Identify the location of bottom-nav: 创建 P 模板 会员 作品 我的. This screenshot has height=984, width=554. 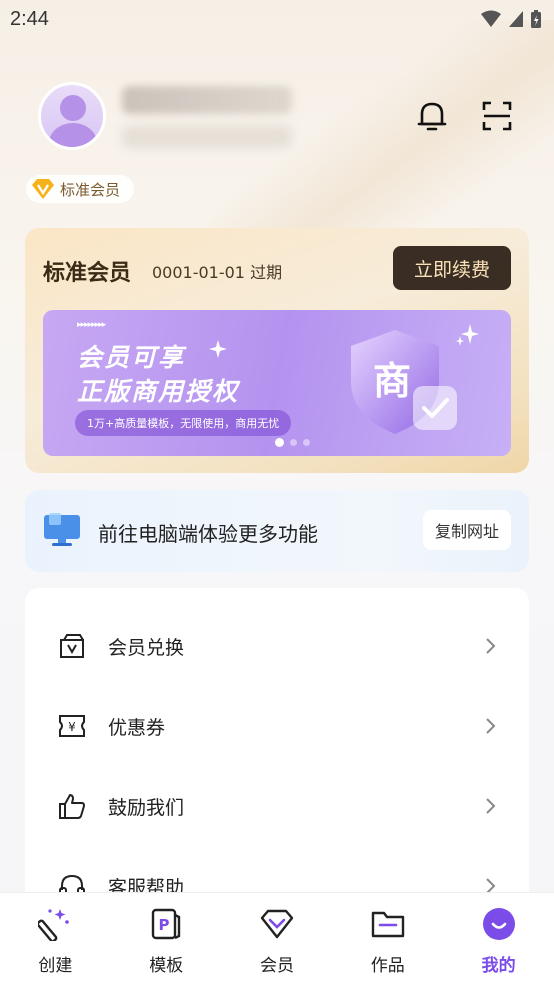
(277, 938).